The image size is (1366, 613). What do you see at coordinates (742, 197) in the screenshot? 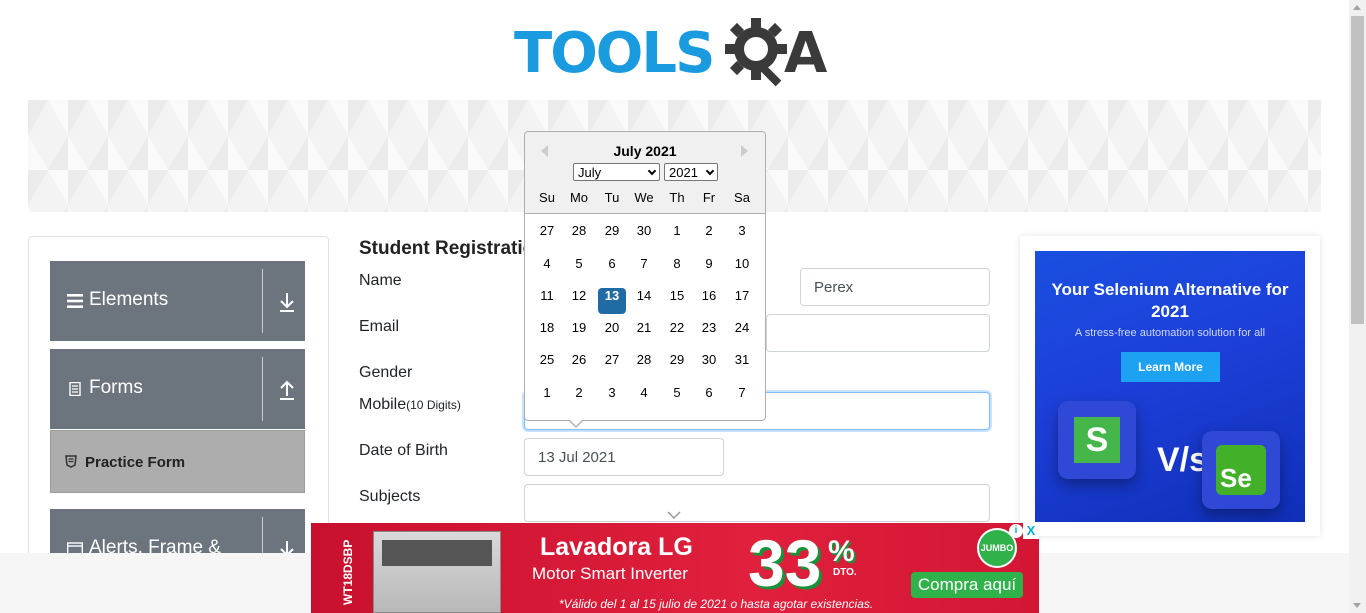
I see `weekday-label: Sa` at bounding box center [742, 197].